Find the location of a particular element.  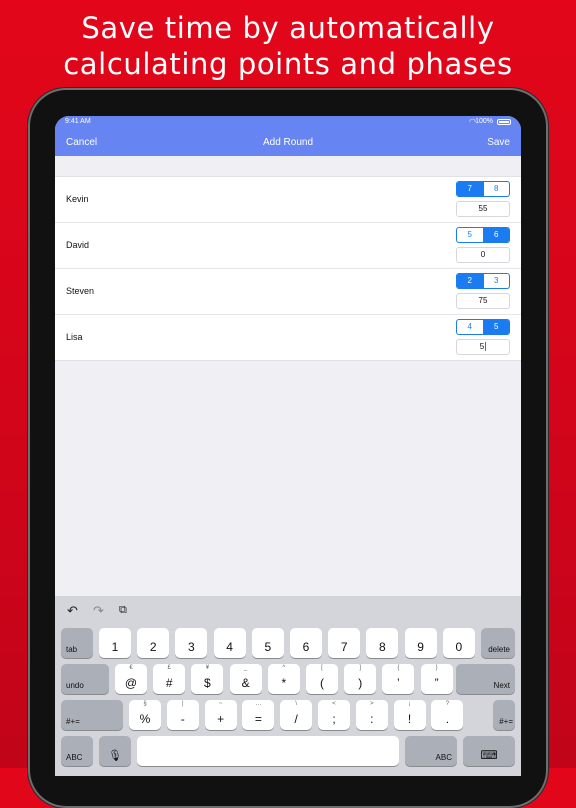

key-symbol: $ is located at coordinates (207, 683).